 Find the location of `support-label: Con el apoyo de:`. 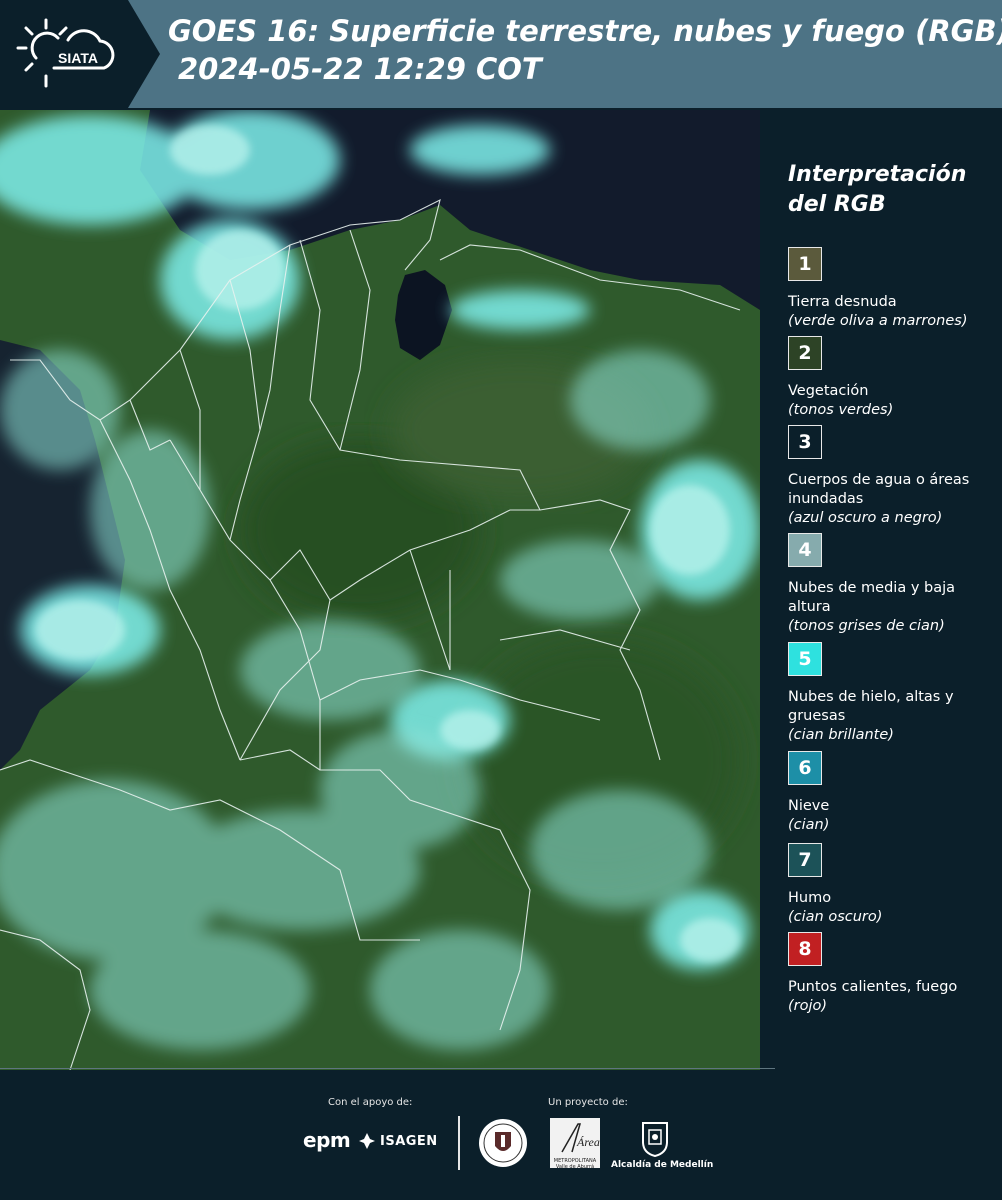

support-label: Con el apoyo de: is located at coordinates (370, 1102).